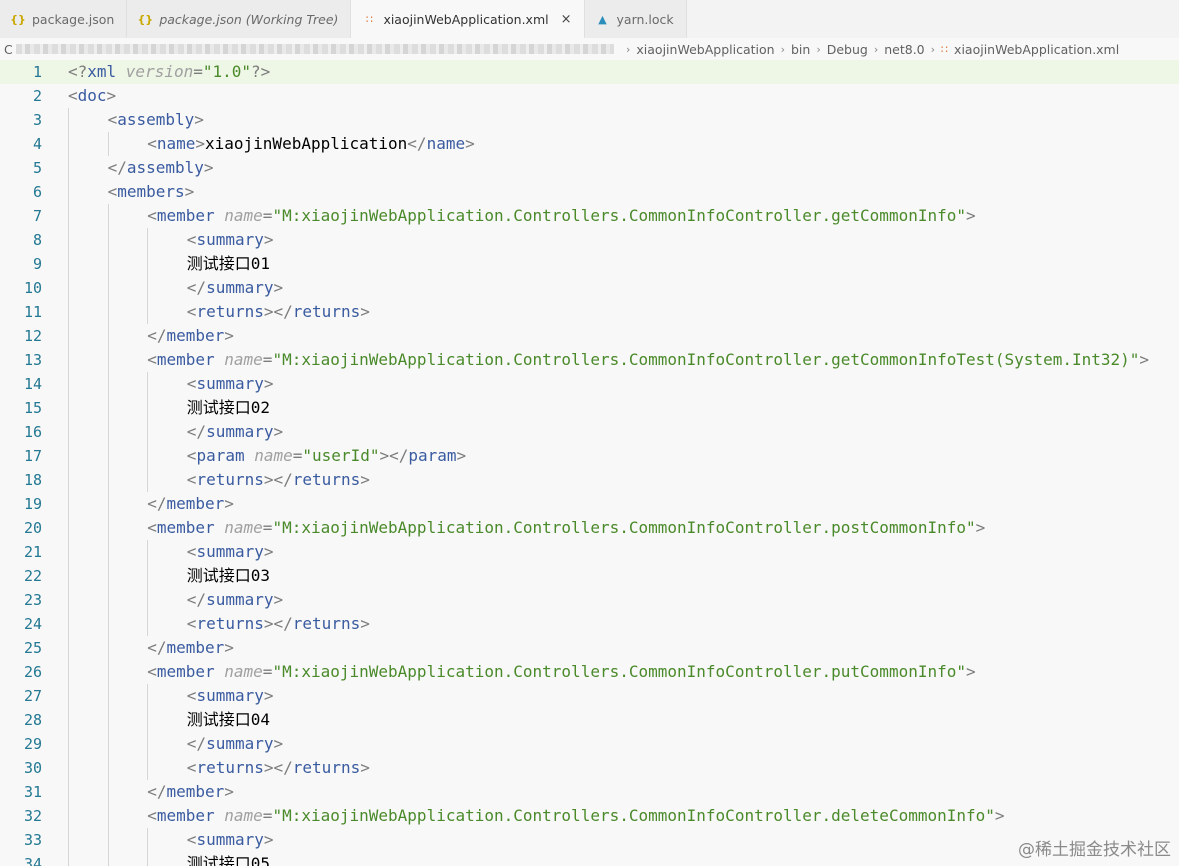 The width and height of the screenshot is (1179, 866). I want to click on code-text: <name>xiaojinWebApplication</name>, so click(311, 144).